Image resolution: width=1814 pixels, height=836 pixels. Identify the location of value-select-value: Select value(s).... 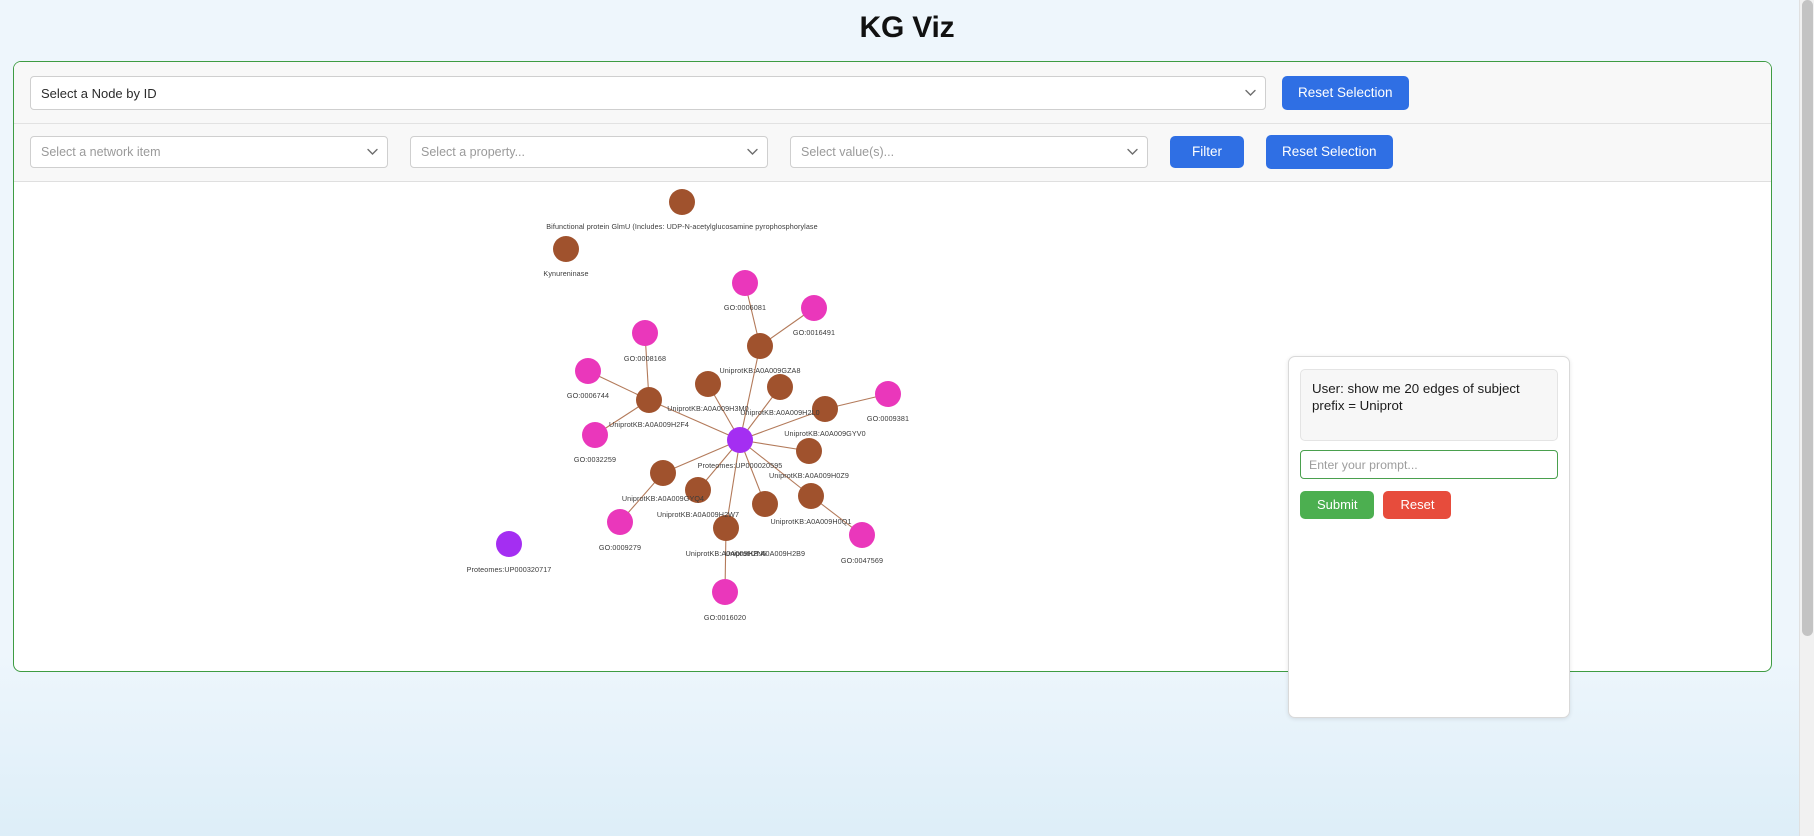
(848, 152).